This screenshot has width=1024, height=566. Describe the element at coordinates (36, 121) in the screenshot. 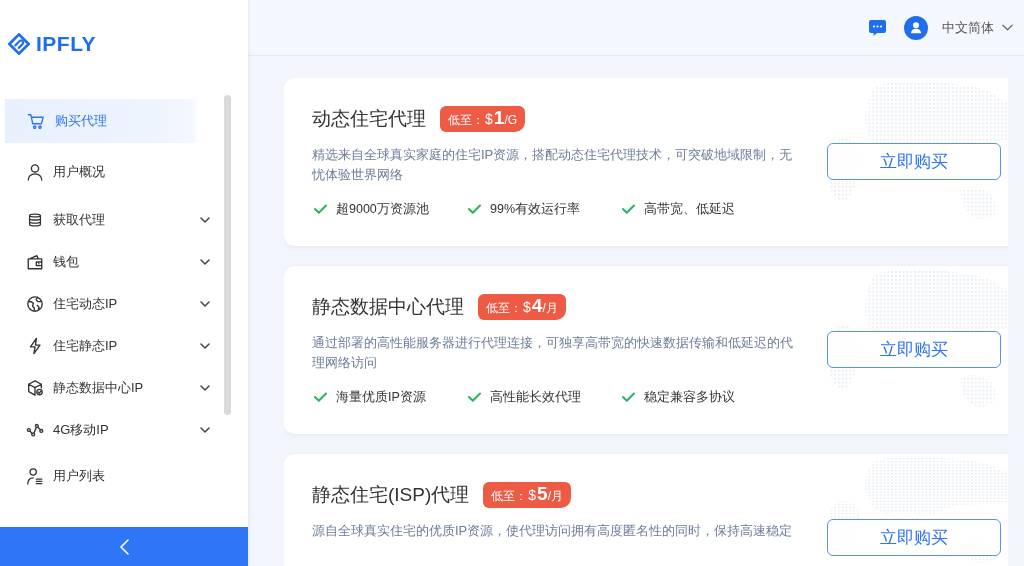

I see `cart-icon` at that location.